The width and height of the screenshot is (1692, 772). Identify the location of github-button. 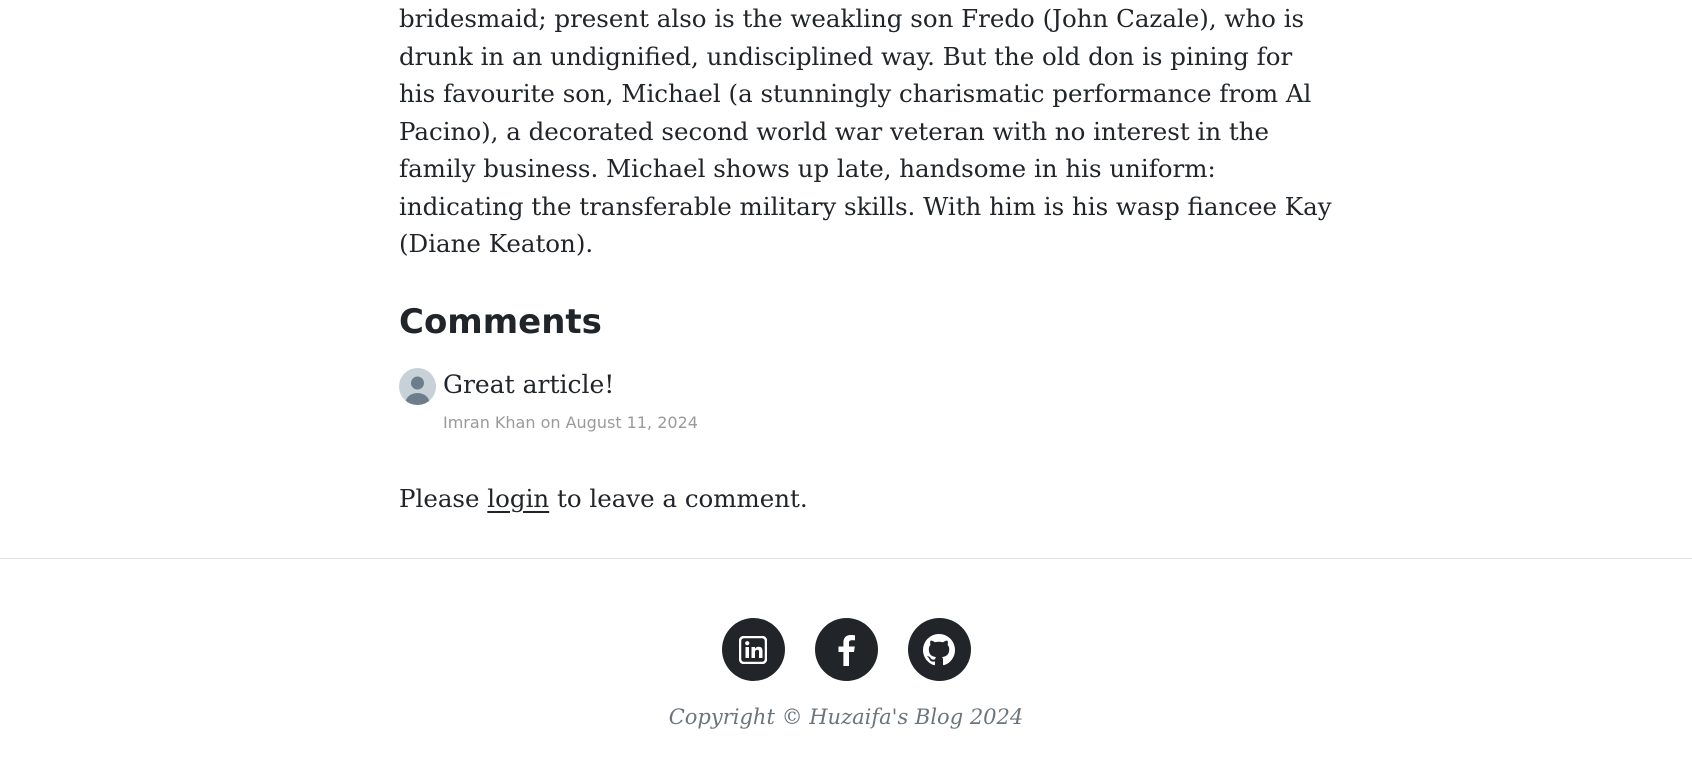
(939, 649).